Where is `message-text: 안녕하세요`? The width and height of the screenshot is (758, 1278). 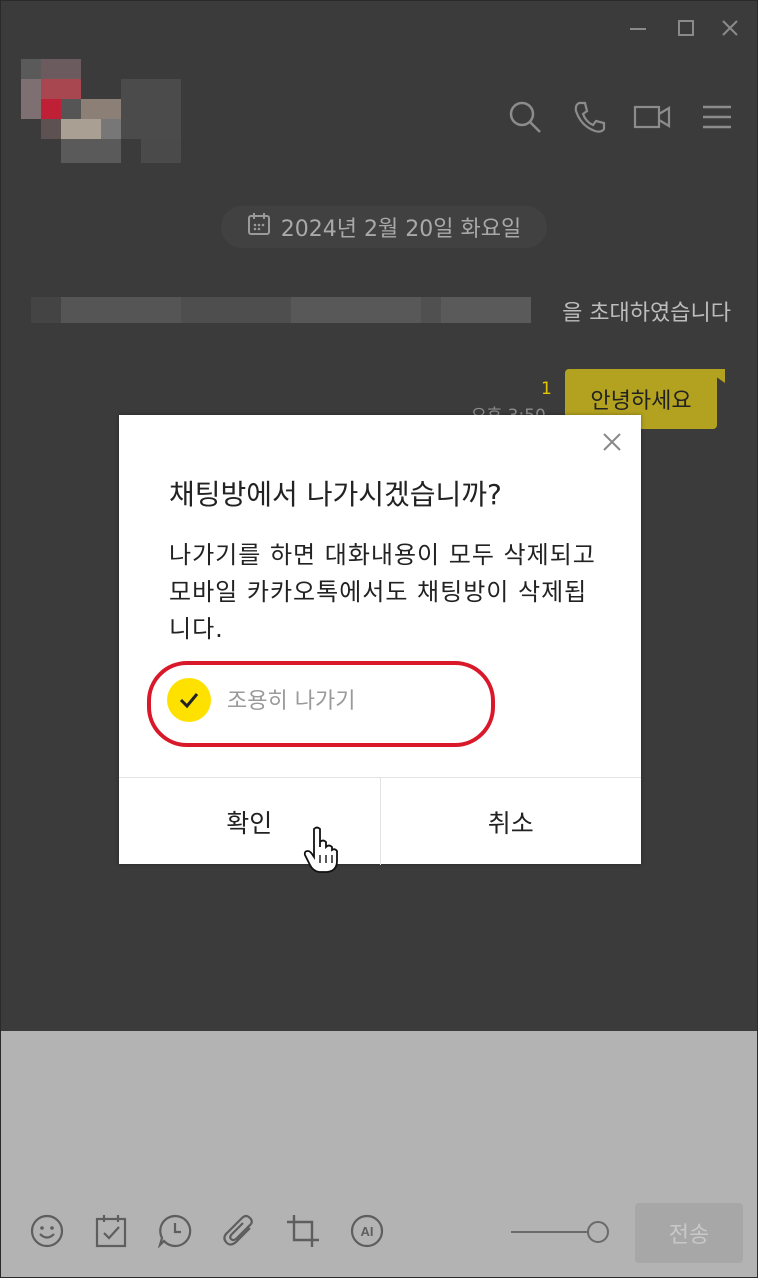 message-text: 안녕하세요 is located at coordinates (641, 401).